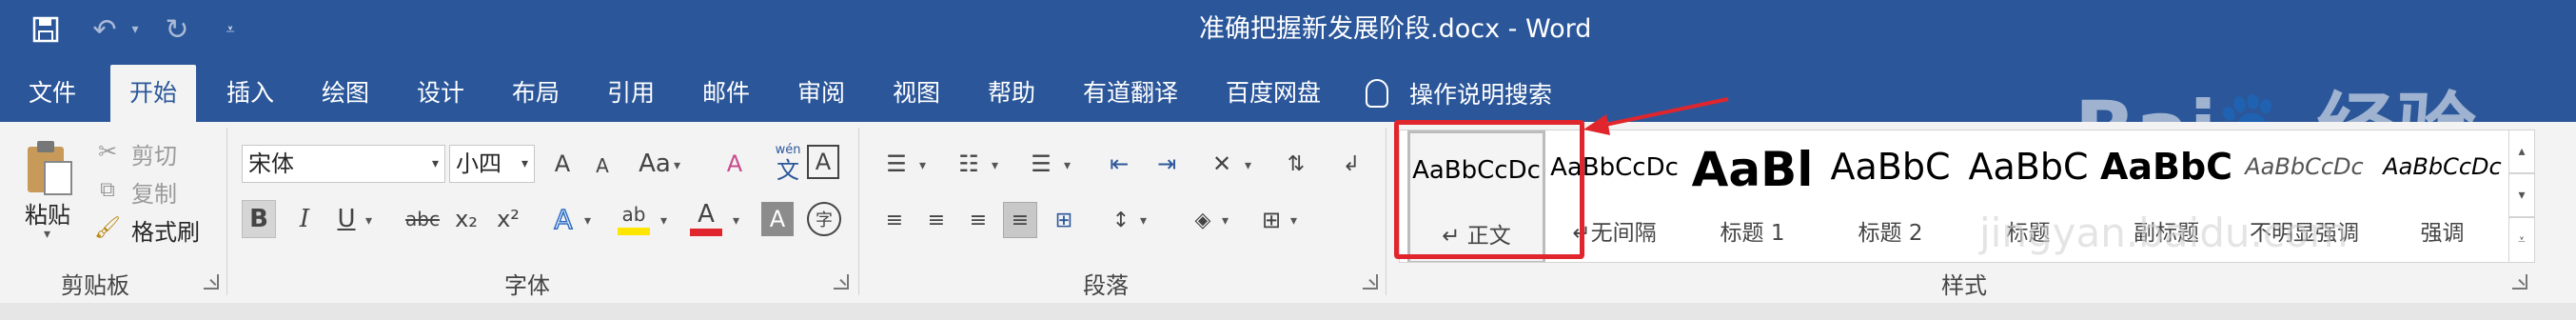 The height and width of the screenshot is (320, 2576). Describe the element at coordinates (230, 29) in the screenshot. I see `customize-qat-icon: ⩡` at that location.